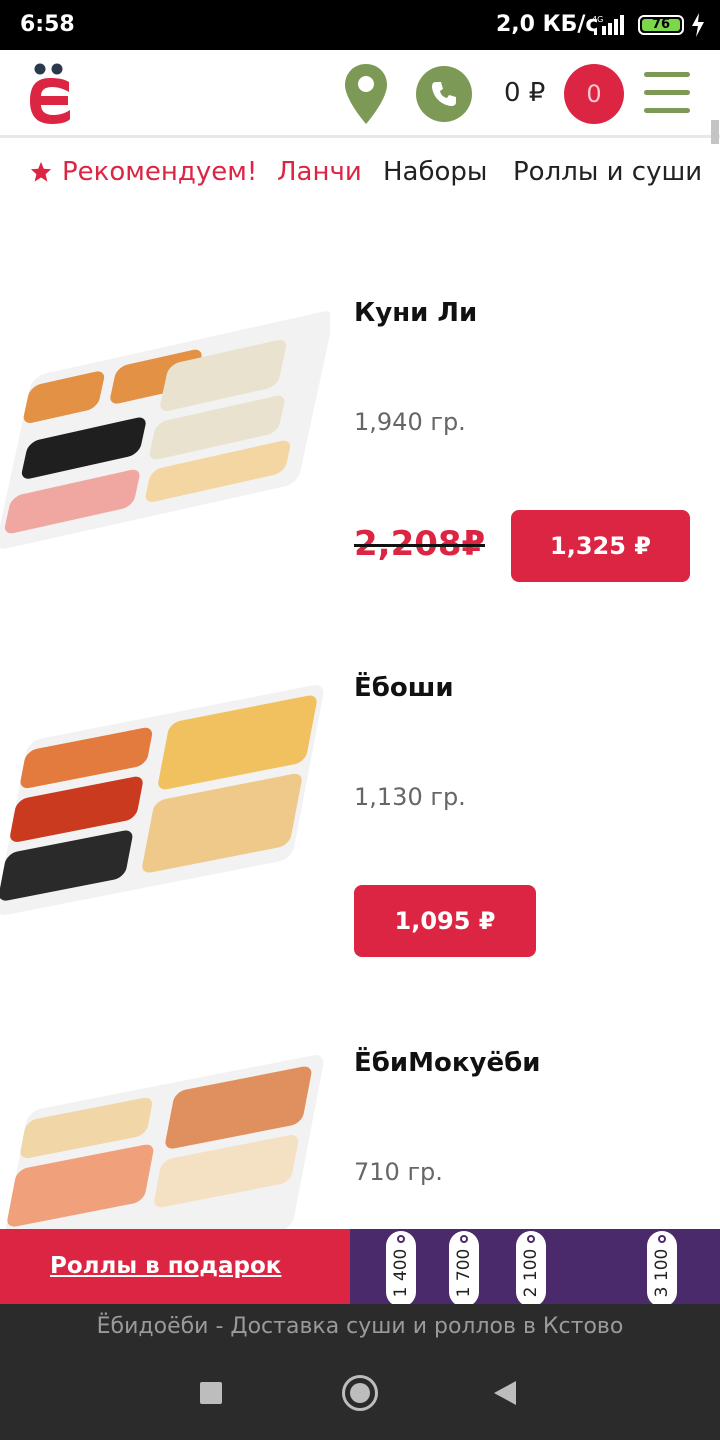 This screenshot has width=720, height=1440. I want to click on threshold-value: 1 700, so click(464, 1273).